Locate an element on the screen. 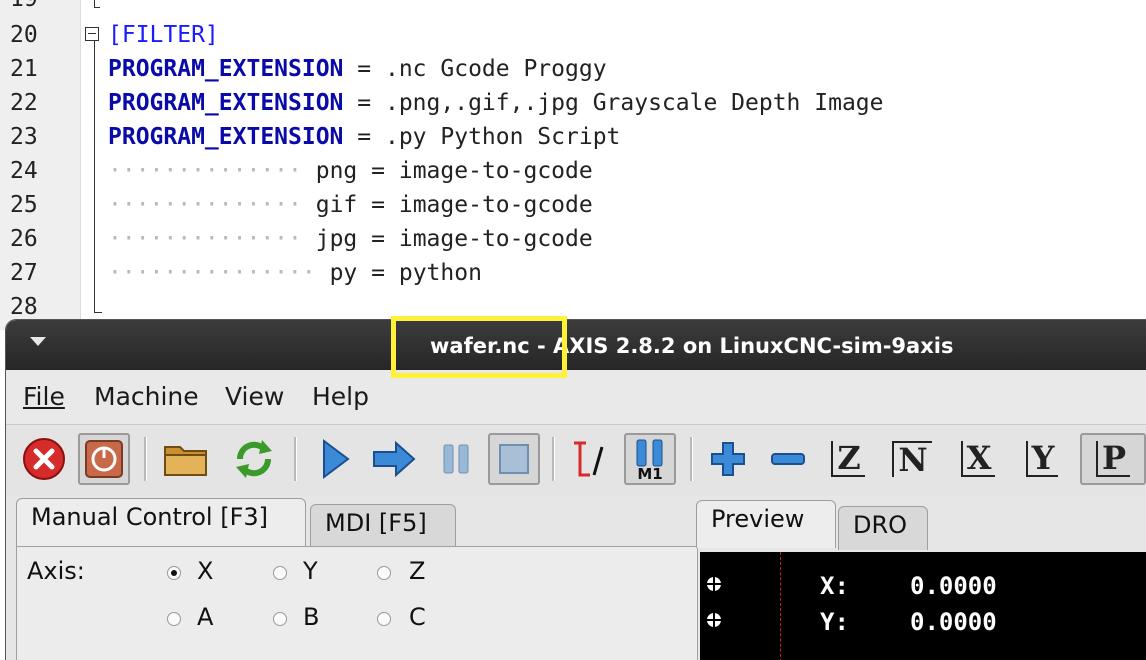  code-value: python is located at coordinates (440, 273).